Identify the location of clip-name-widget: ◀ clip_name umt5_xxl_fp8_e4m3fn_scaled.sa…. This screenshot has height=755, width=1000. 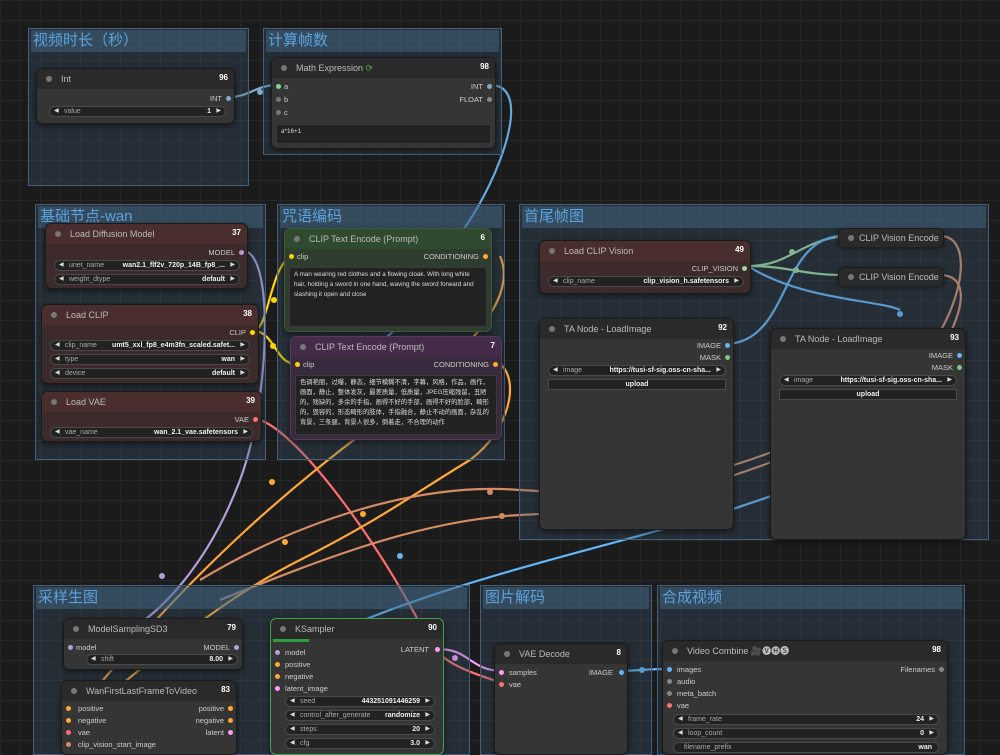
(150, 345).